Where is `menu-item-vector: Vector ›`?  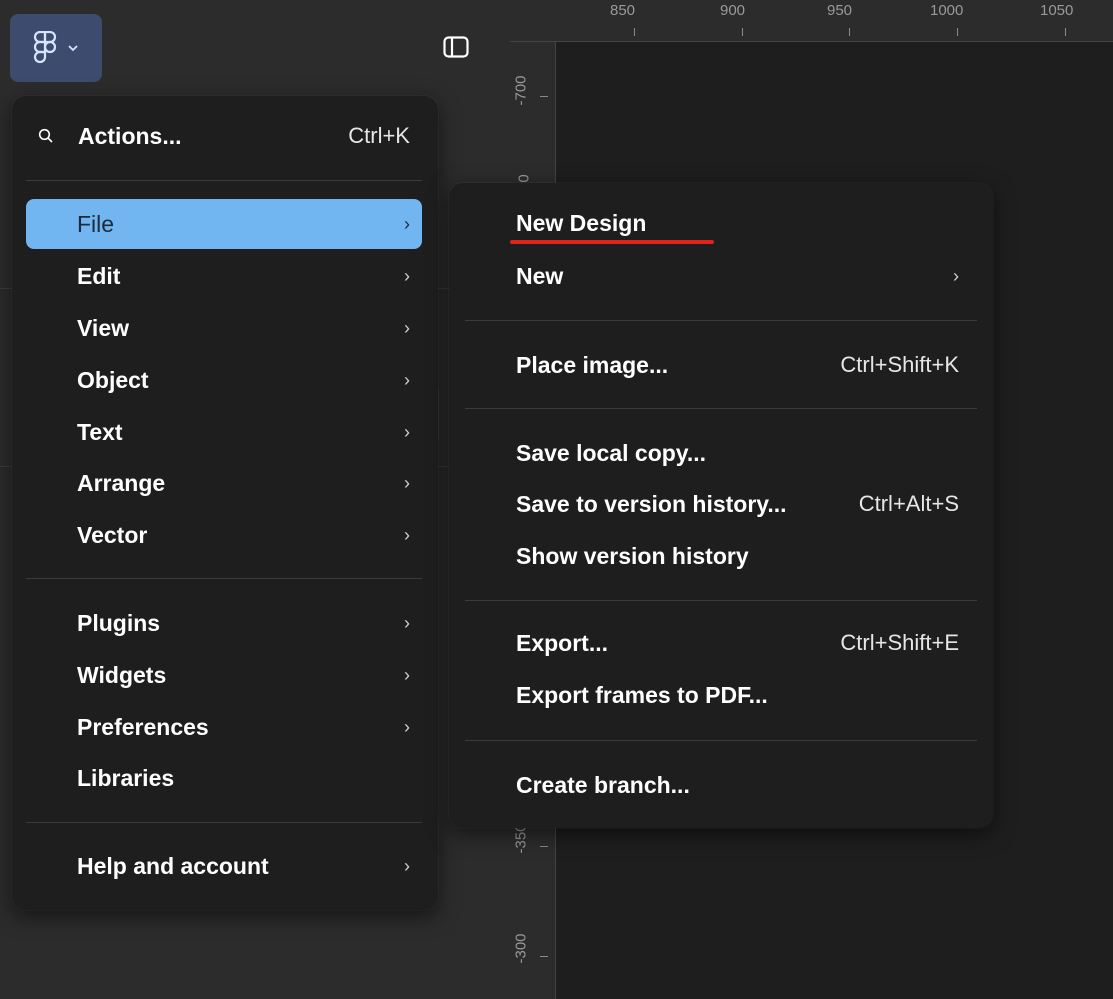
menu-item-vector: Vector › is located at coordinates (225, 535).